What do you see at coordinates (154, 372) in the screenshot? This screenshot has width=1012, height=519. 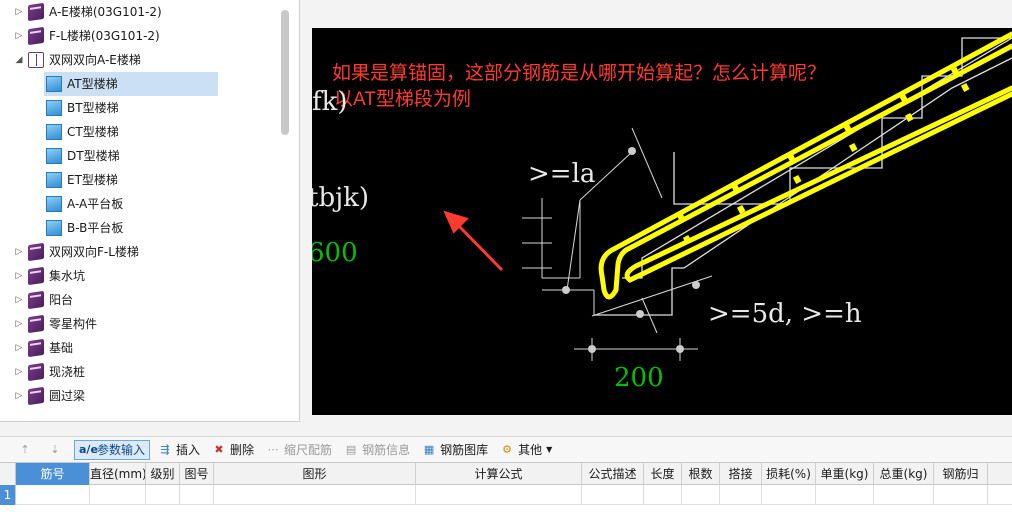 I see `tree-item: ▷ 现浇桩` at bounding box center [154, 372].